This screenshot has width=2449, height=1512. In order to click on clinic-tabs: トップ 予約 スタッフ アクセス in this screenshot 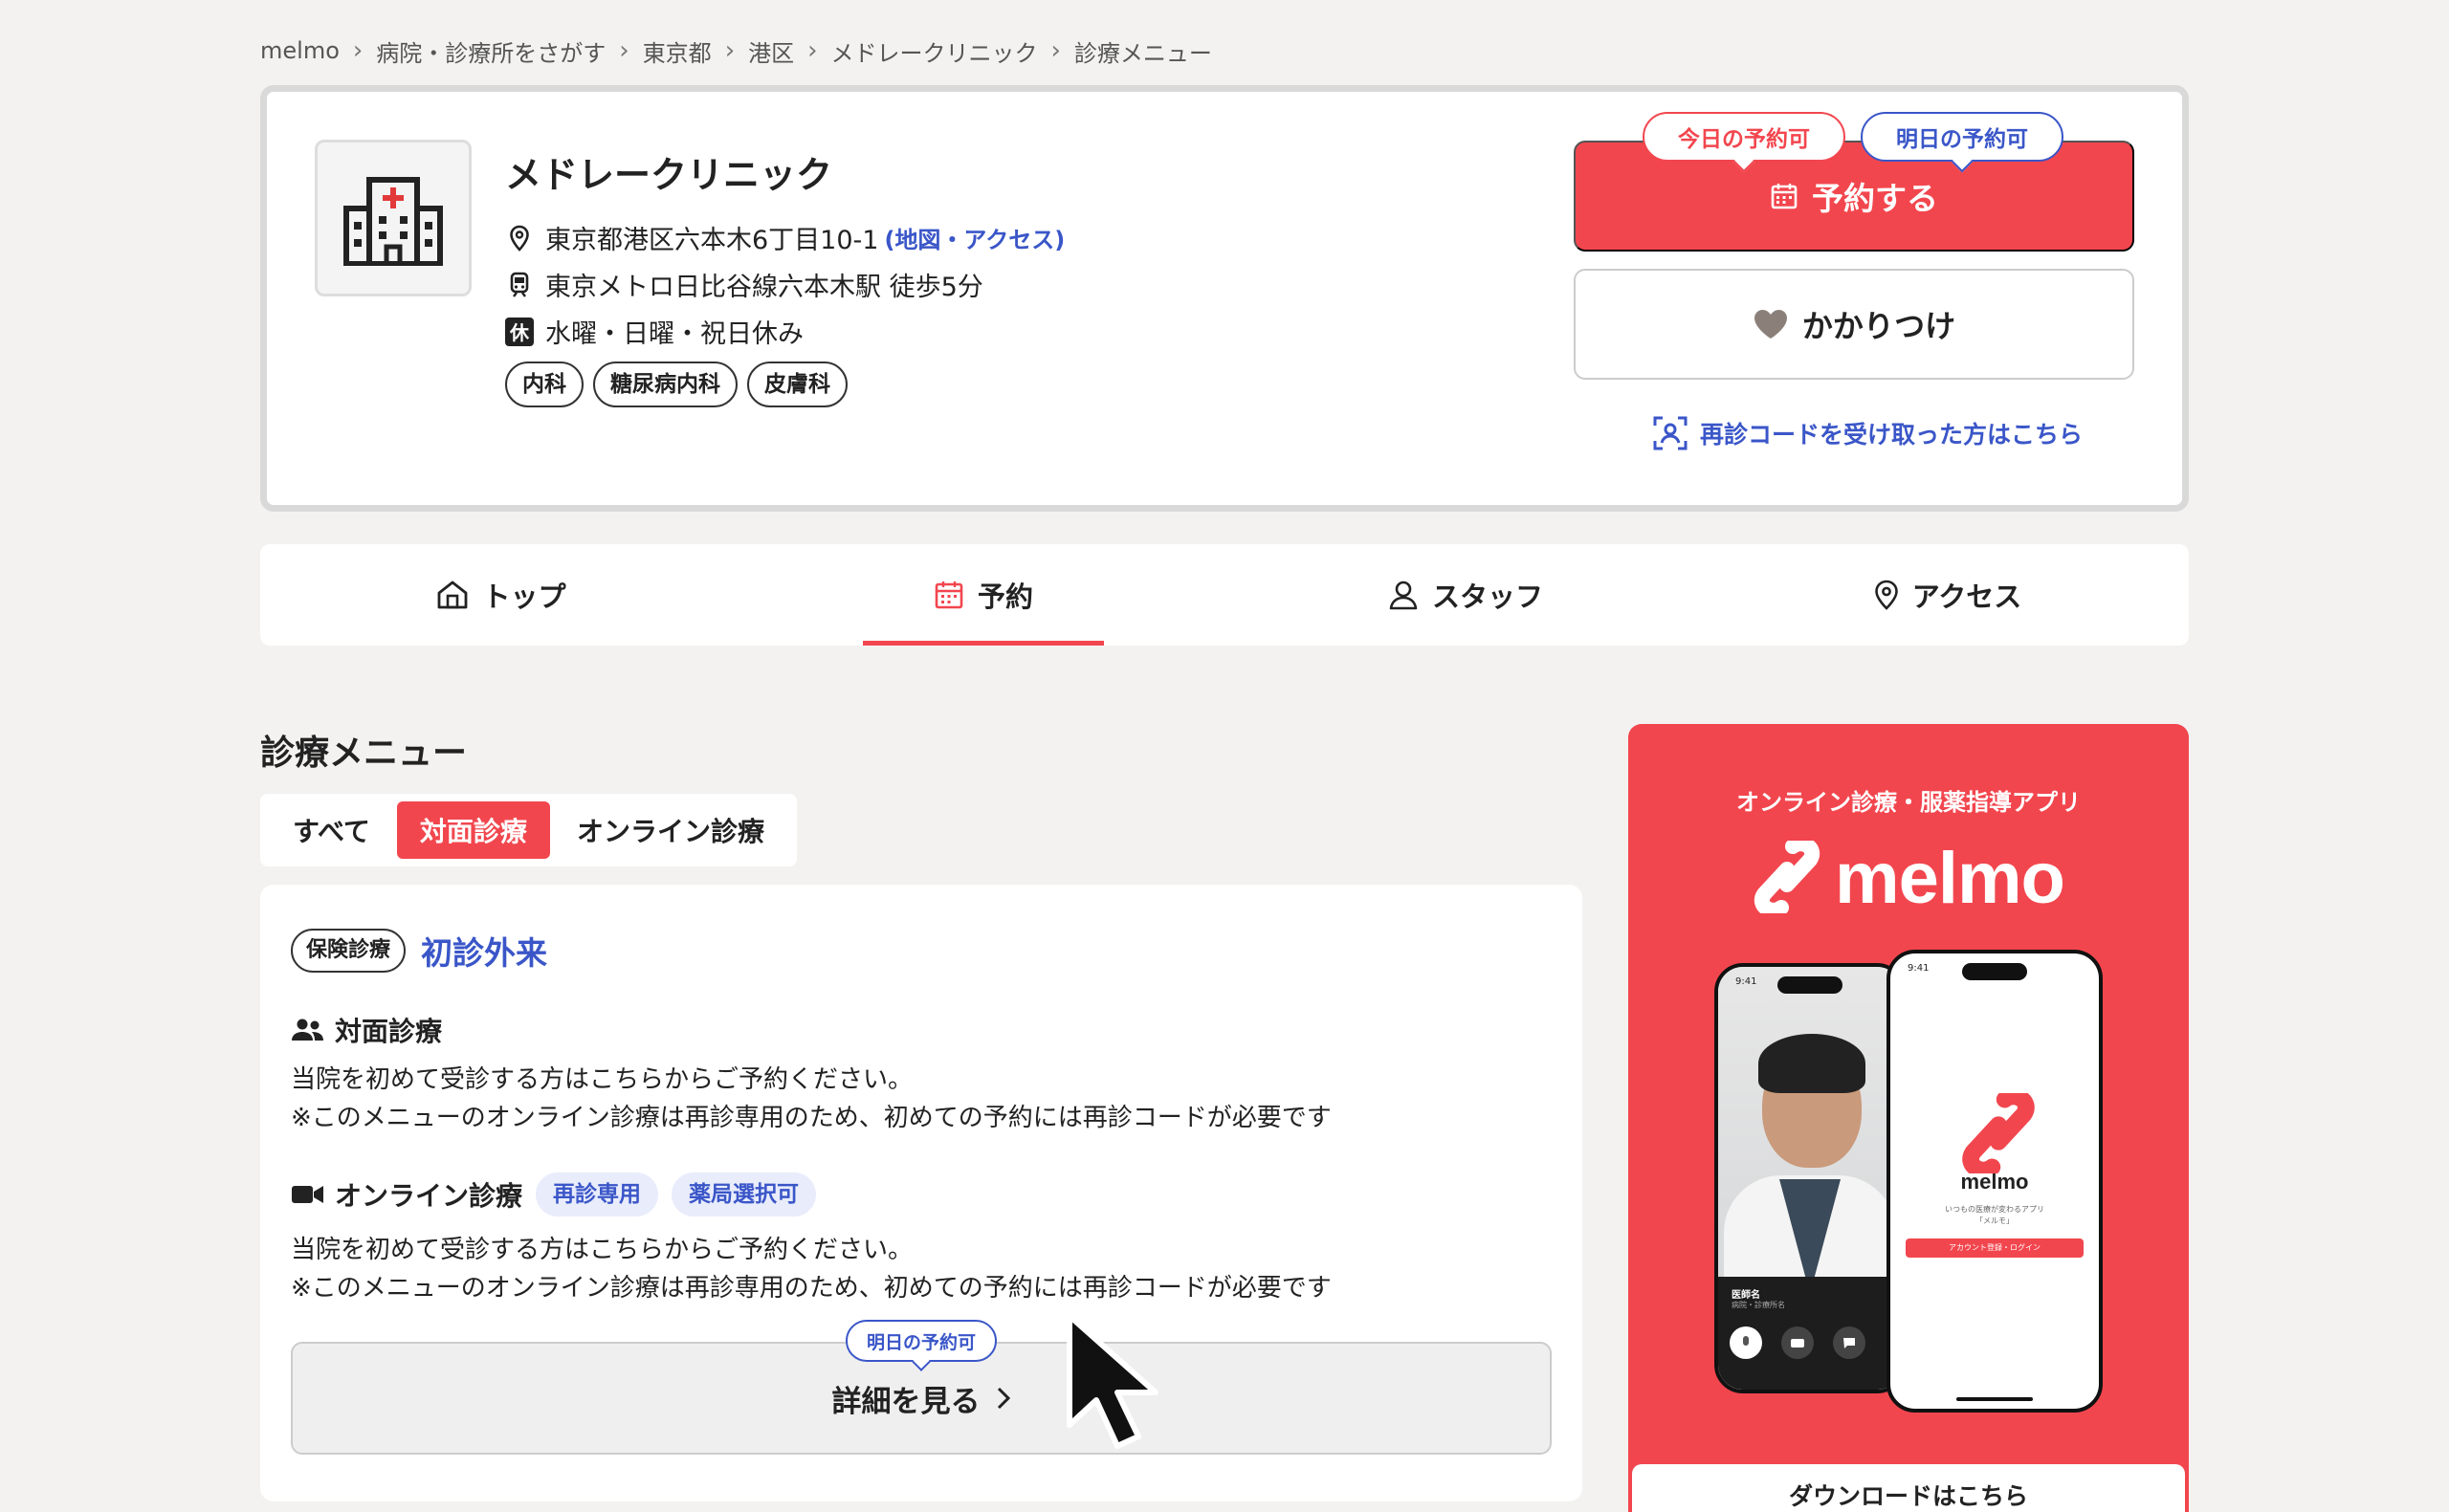, I will do `click(1224, 595)`.